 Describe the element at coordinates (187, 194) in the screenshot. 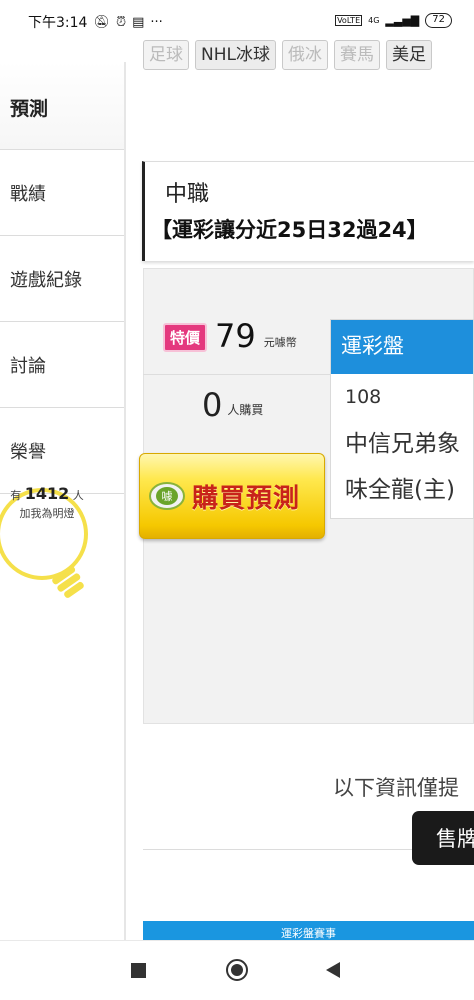

I see `league-name: 中職` at that location.